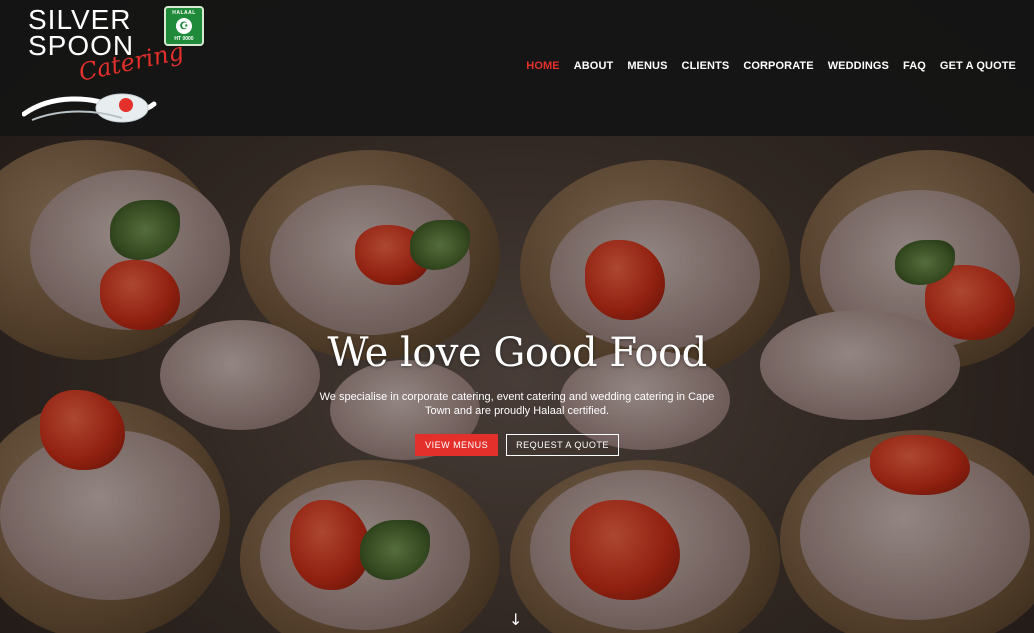 The image size is (1034, 633). What do you see at coordinates (706, 66) in the screenshot?
I see `nav-item-clients: CLIENTS` at bounding box center [706, 66].